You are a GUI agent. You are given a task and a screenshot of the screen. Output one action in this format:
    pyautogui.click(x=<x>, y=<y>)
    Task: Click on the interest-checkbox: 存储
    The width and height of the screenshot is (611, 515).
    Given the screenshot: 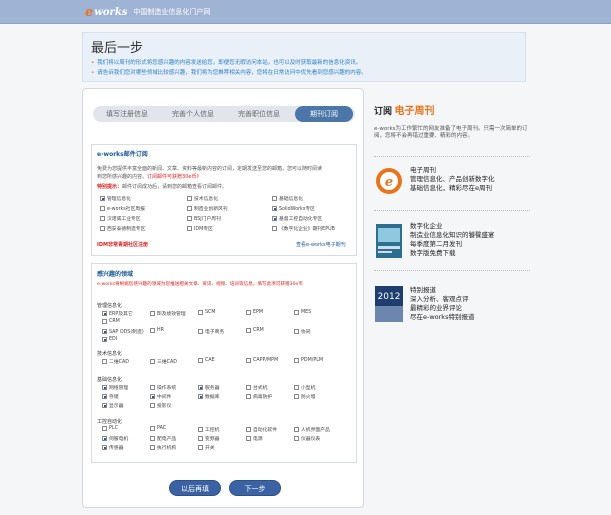 What is the action you would take?
    pyautogui.click(x=110, y=396)
    